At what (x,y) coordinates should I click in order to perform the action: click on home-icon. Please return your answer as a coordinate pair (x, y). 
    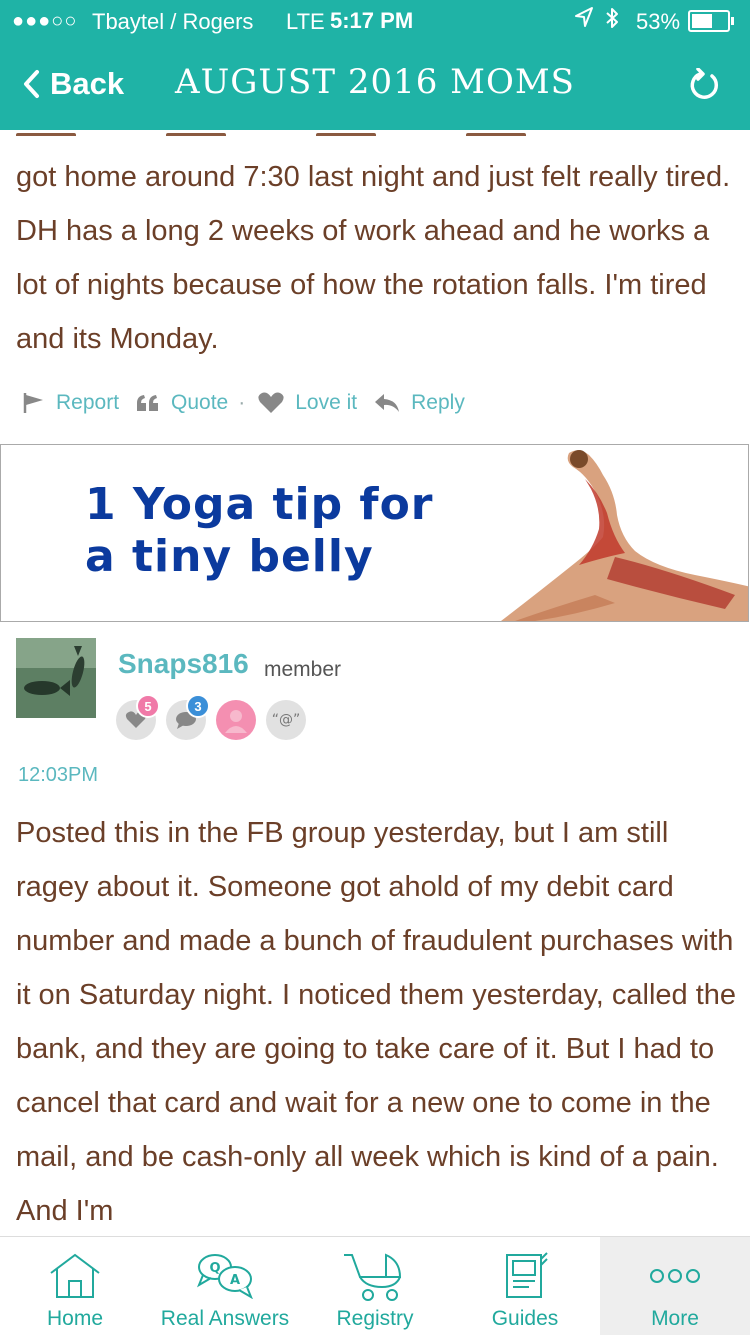
    Looking at the image, I should click on (75, 1275).